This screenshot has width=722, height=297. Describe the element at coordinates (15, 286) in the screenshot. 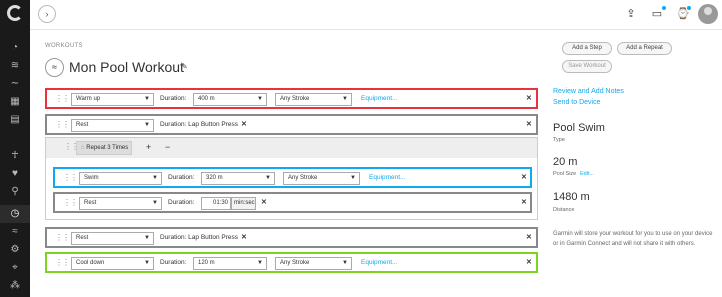

I see `network-icon: ⁂` at that location.